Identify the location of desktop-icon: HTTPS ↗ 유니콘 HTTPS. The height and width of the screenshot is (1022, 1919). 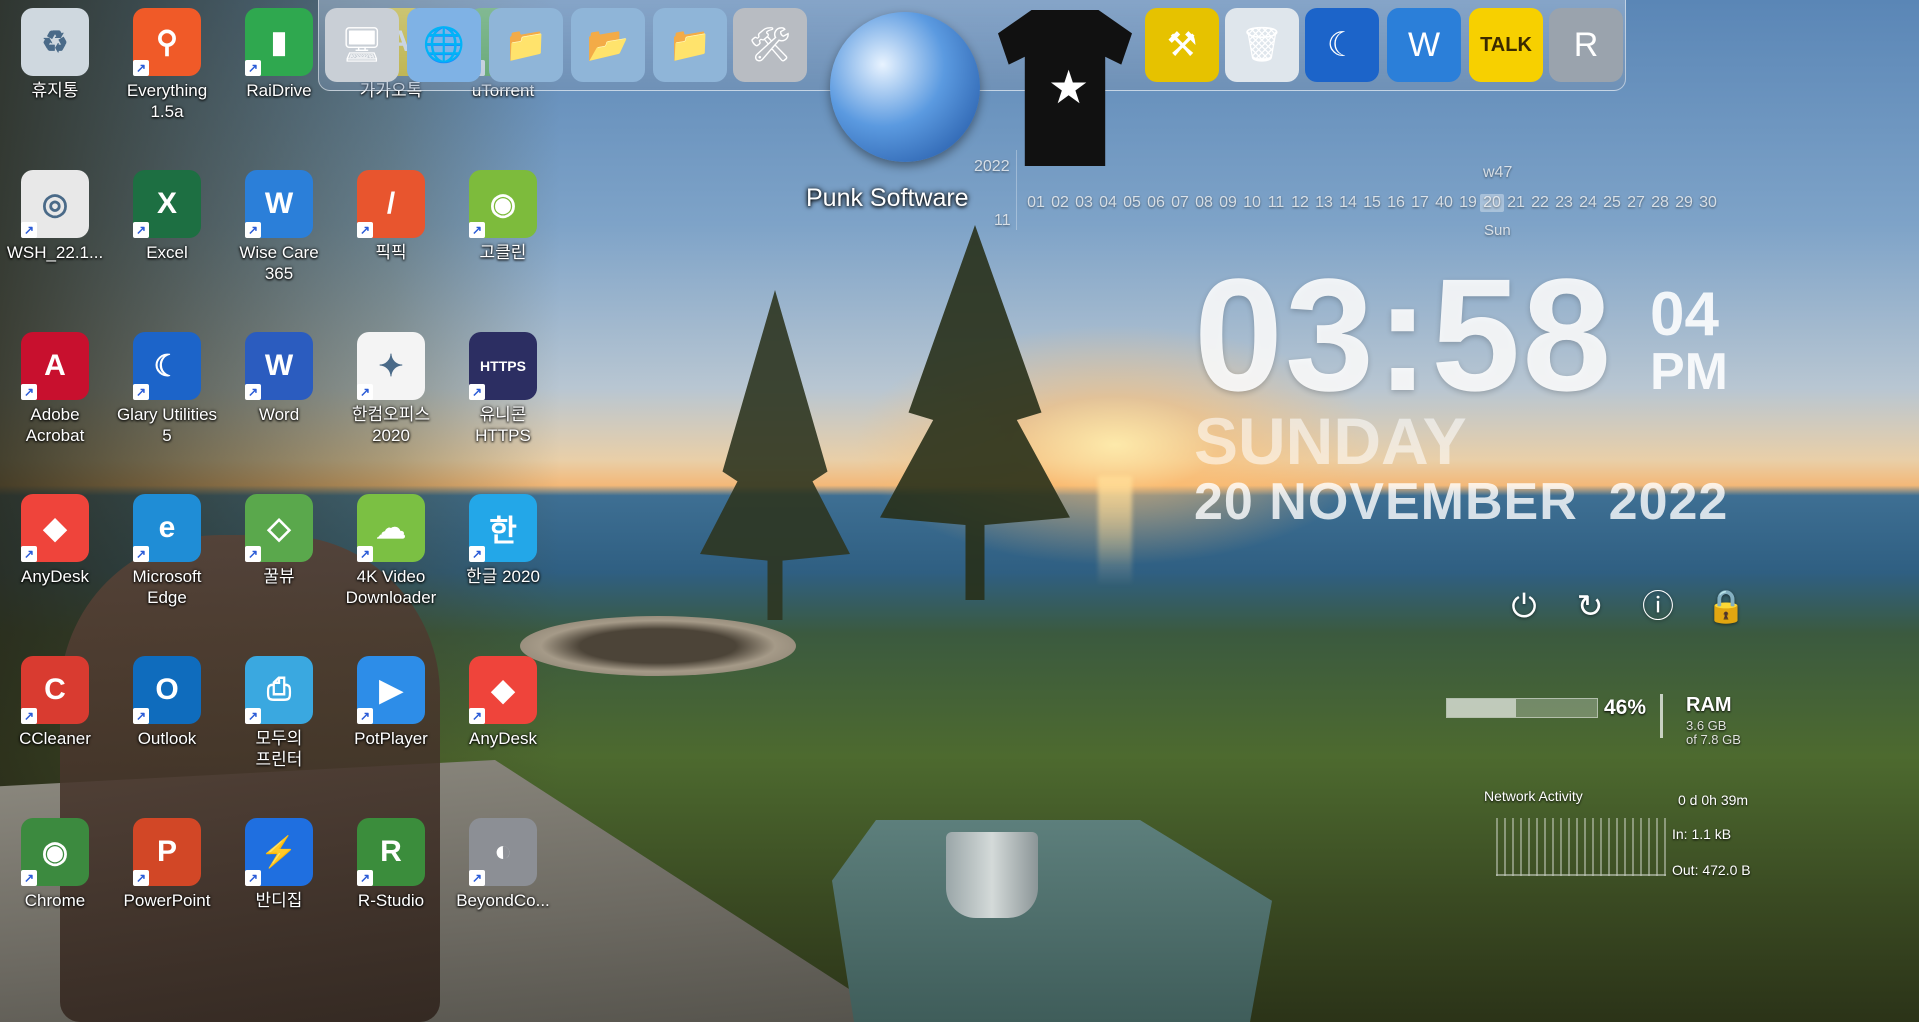
(503, 389).